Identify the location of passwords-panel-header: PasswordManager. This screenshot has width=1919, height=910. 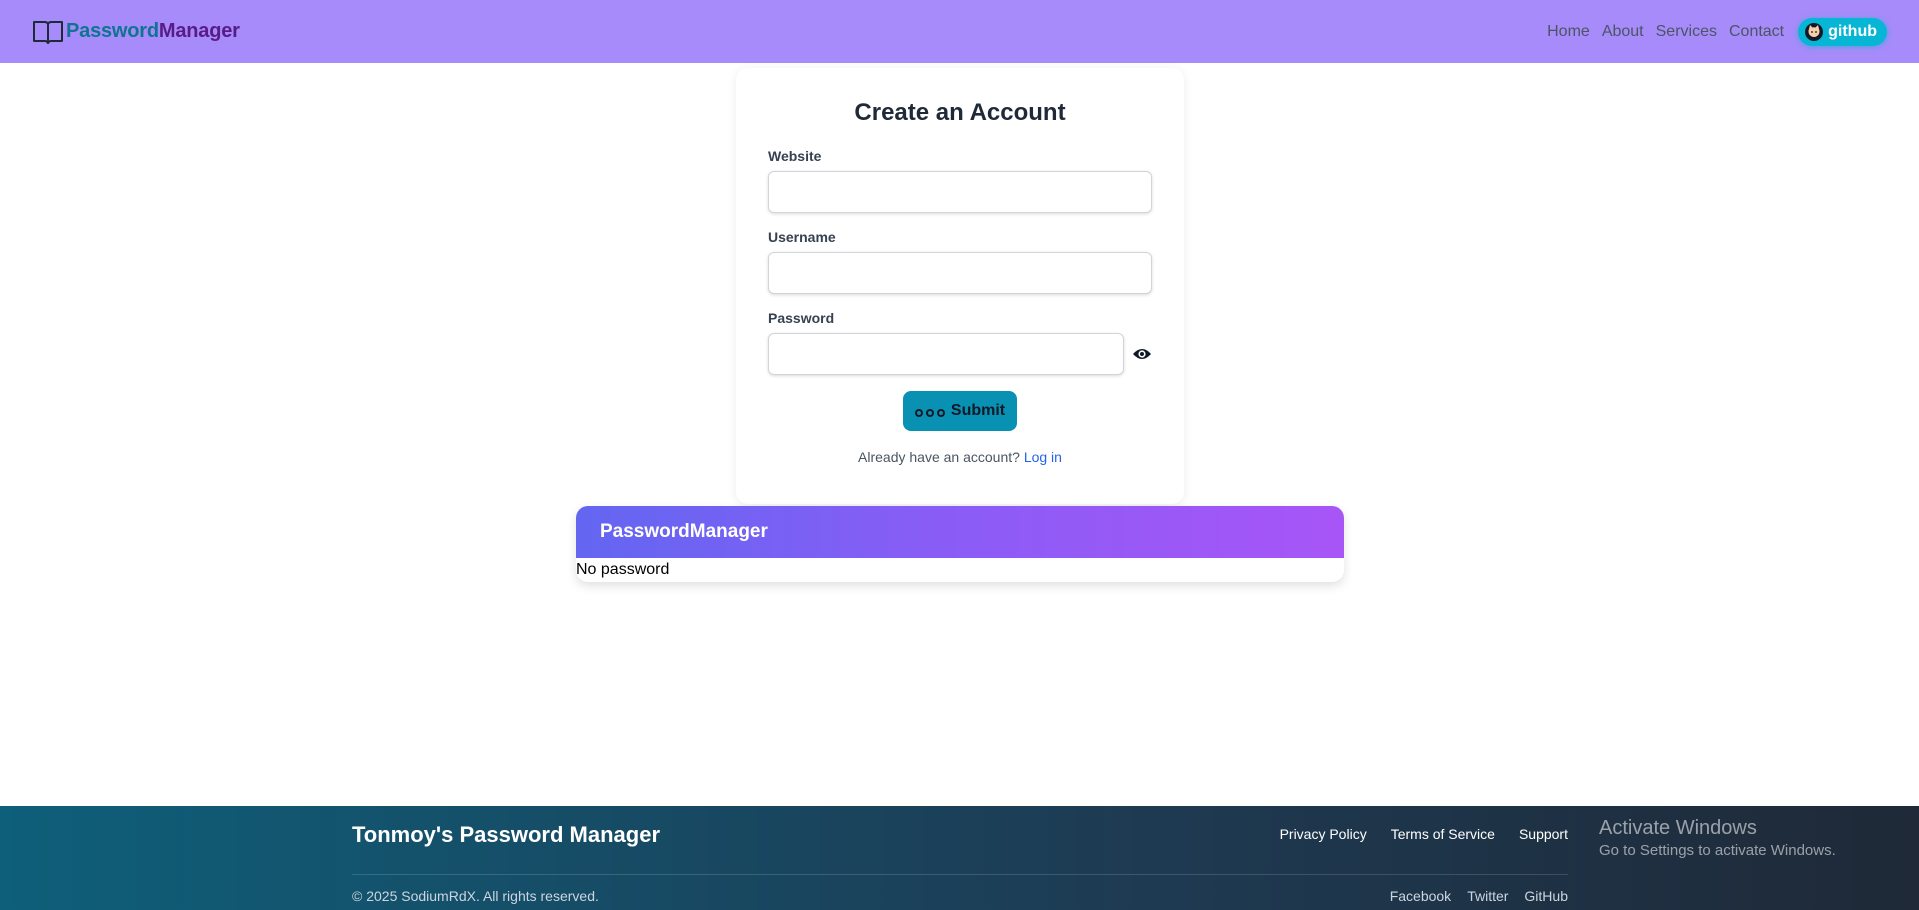
(960, 532).